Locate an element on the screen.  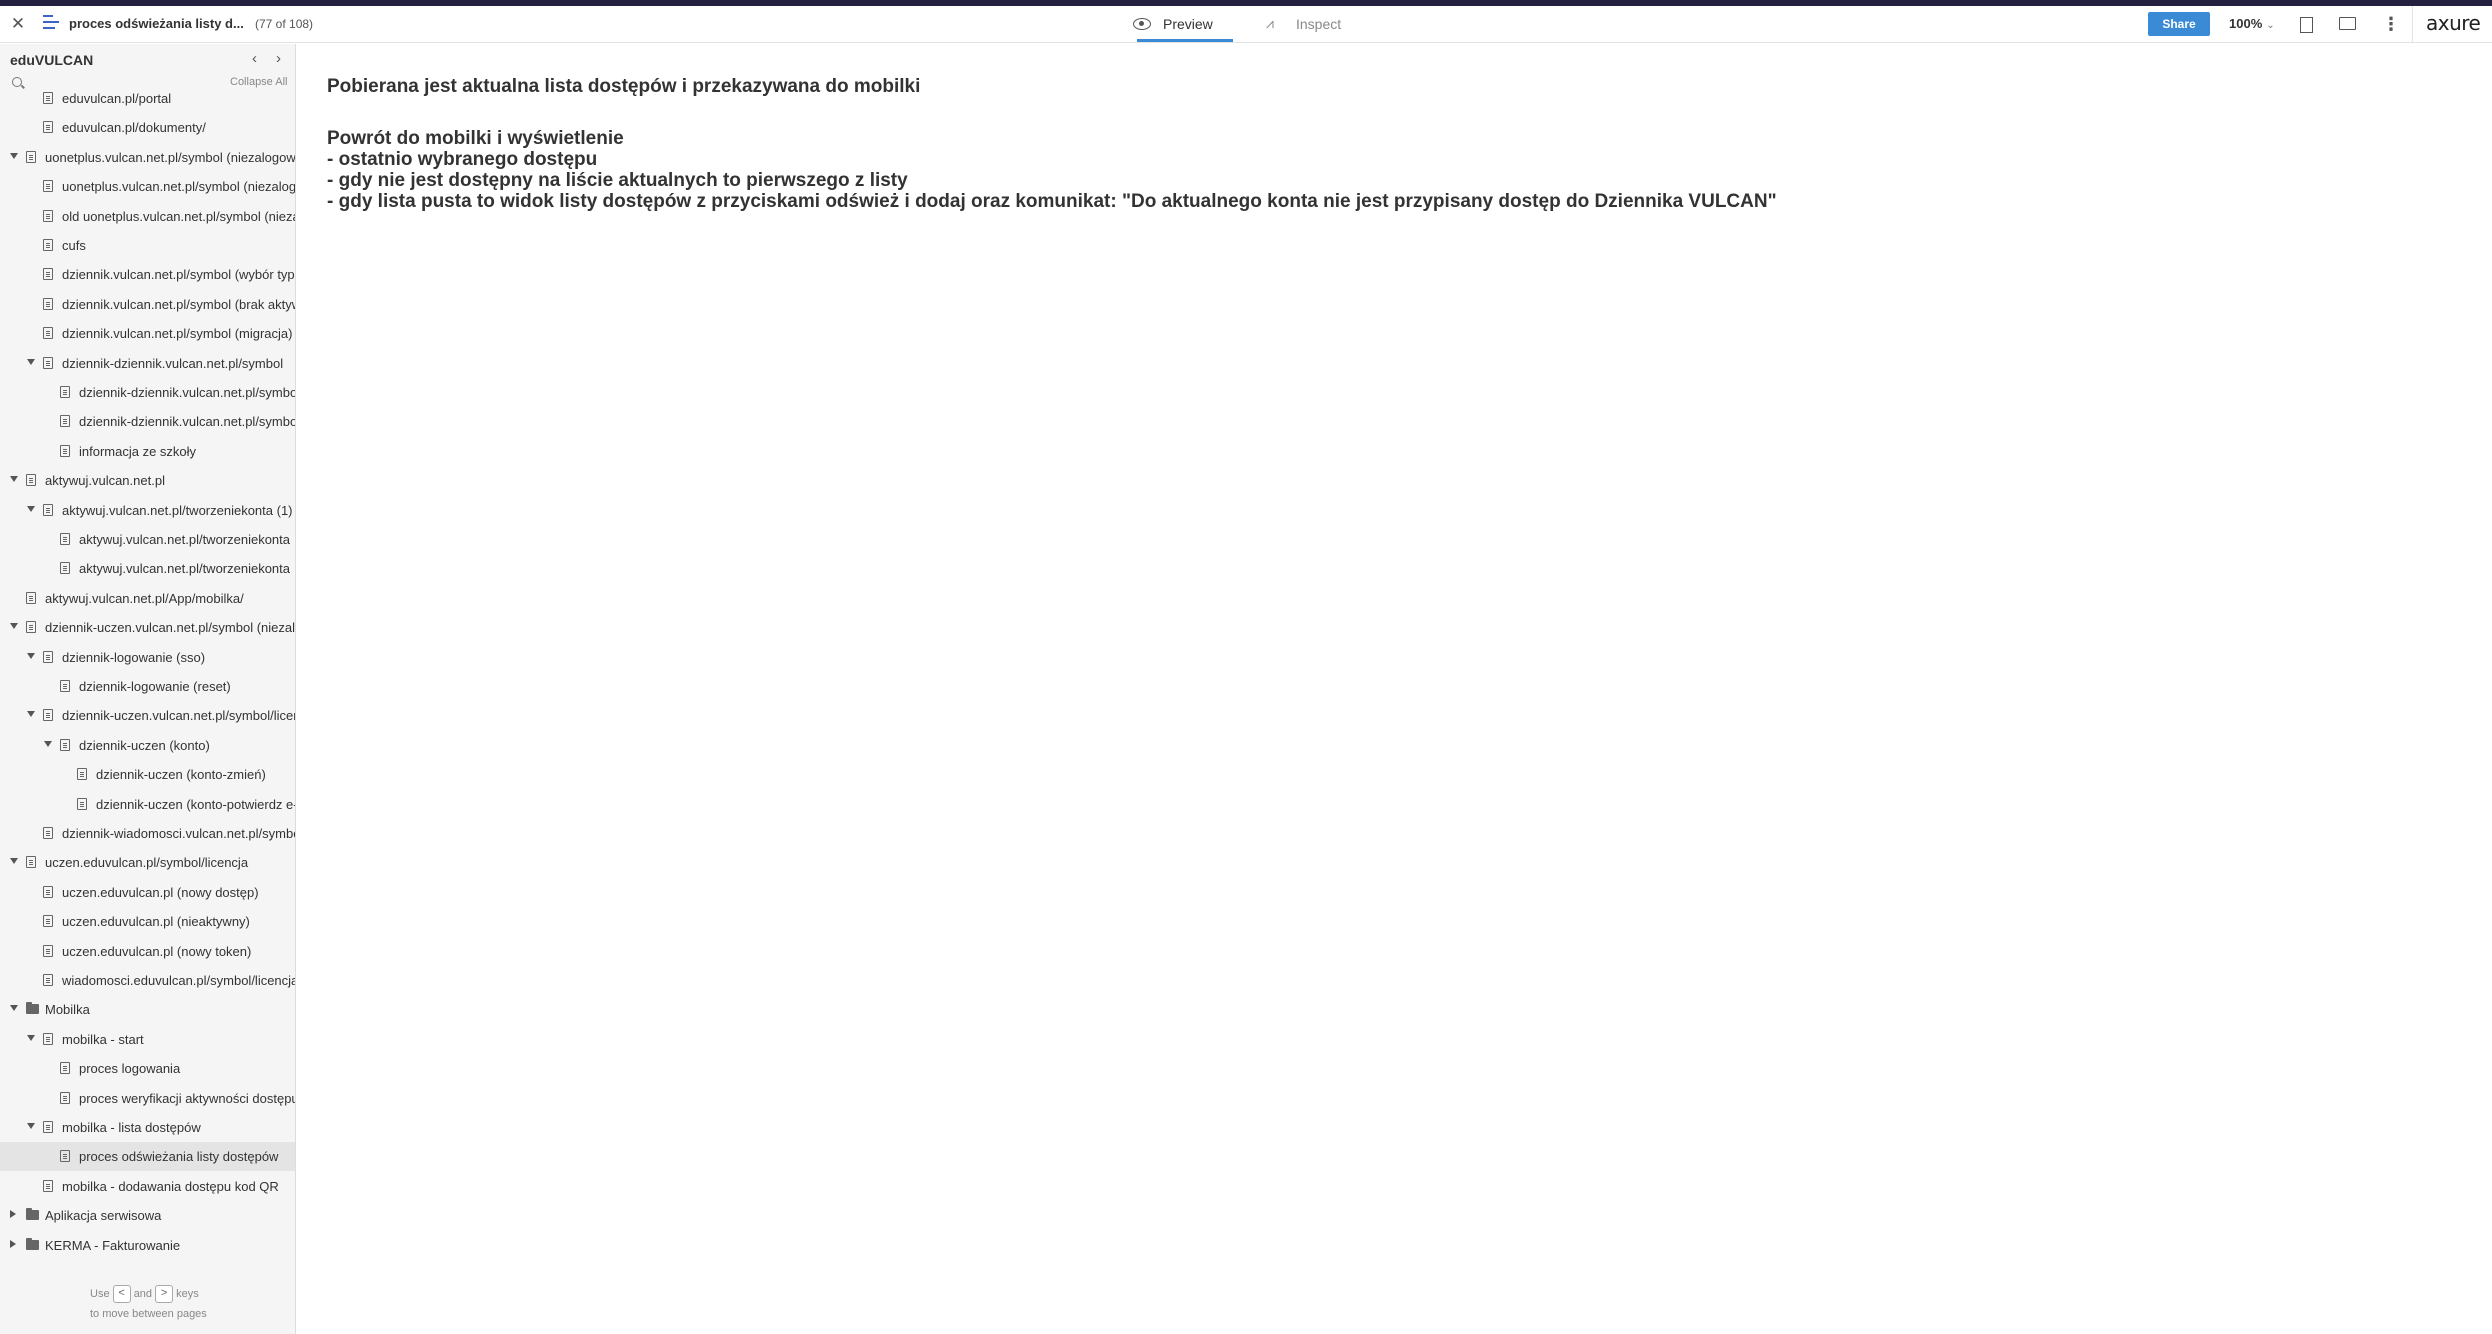
sitemap-item-label: KERMA - Fakturowanie is located at coordinates (113, 1245).